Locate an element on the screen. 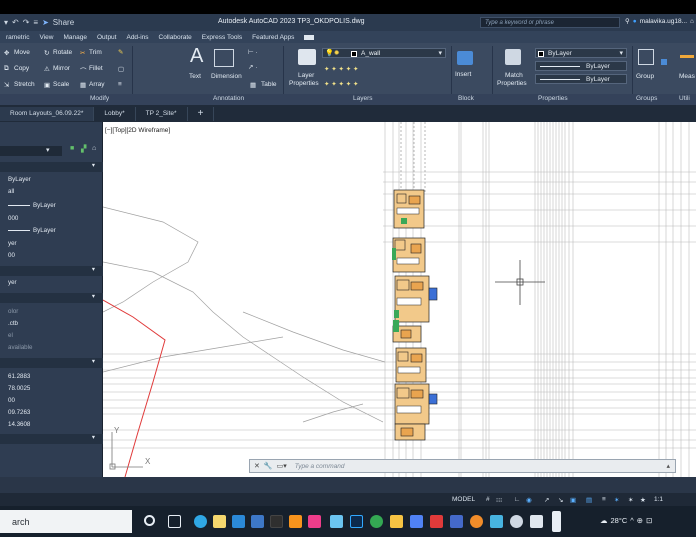  palette-row: 000 is located at coordinates (51, 220).